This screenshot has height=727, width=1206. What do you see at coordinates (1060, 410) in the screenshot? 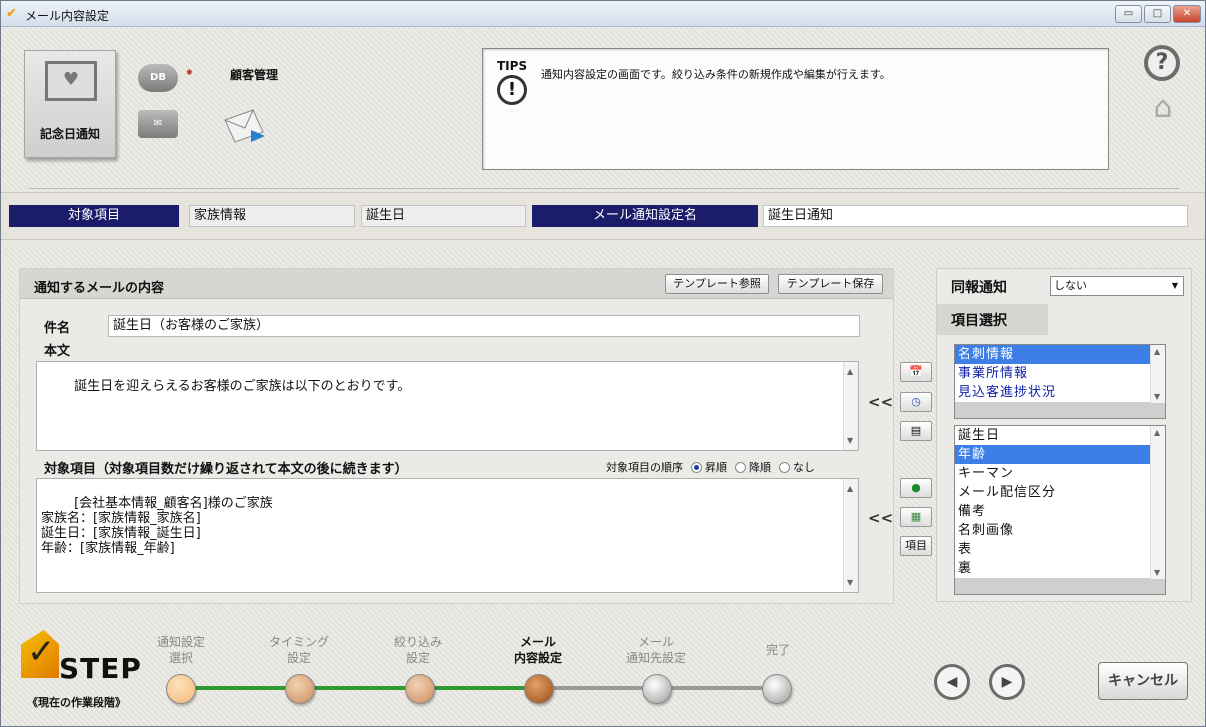
I see `category-hscroll` at bounding box center [1060, 410].